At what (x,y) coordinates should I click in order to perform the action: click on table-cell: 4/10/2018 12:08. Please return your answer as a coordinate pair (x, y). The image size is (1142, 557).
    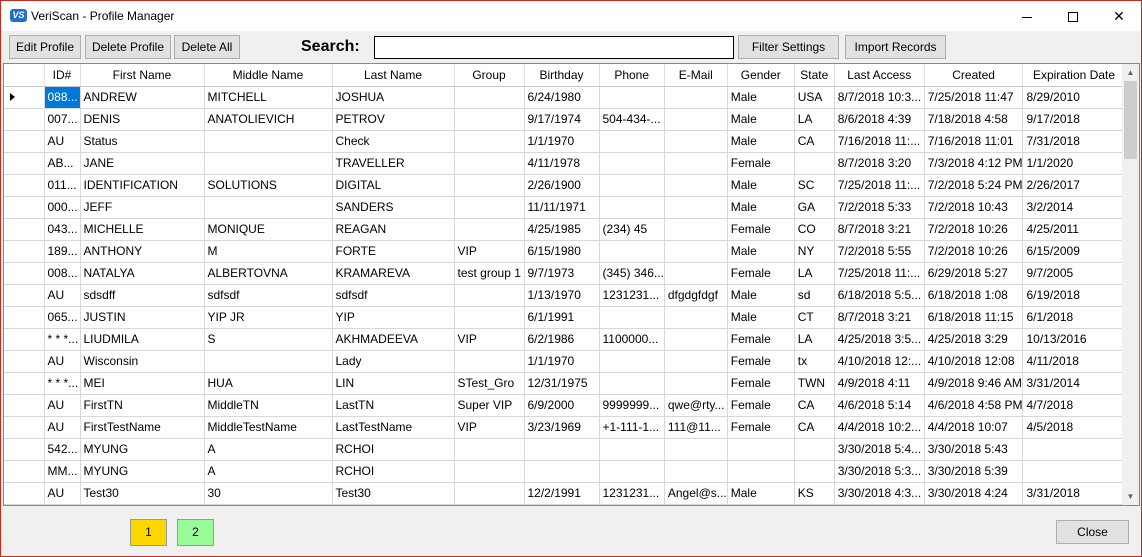
    Looking at the image, I should click on (974, 361).